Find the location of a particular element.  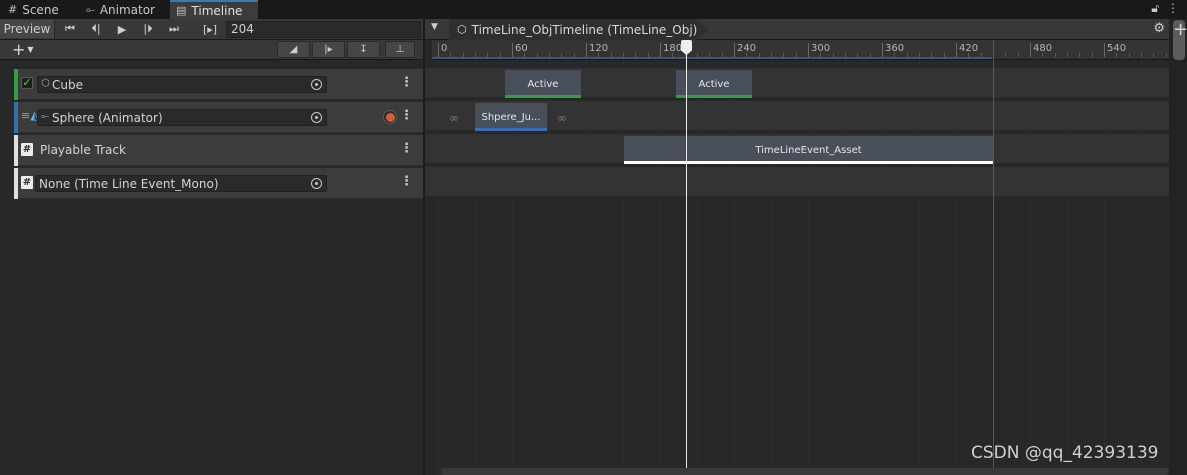

track-name: Cube is located at coordinates (67, 85).